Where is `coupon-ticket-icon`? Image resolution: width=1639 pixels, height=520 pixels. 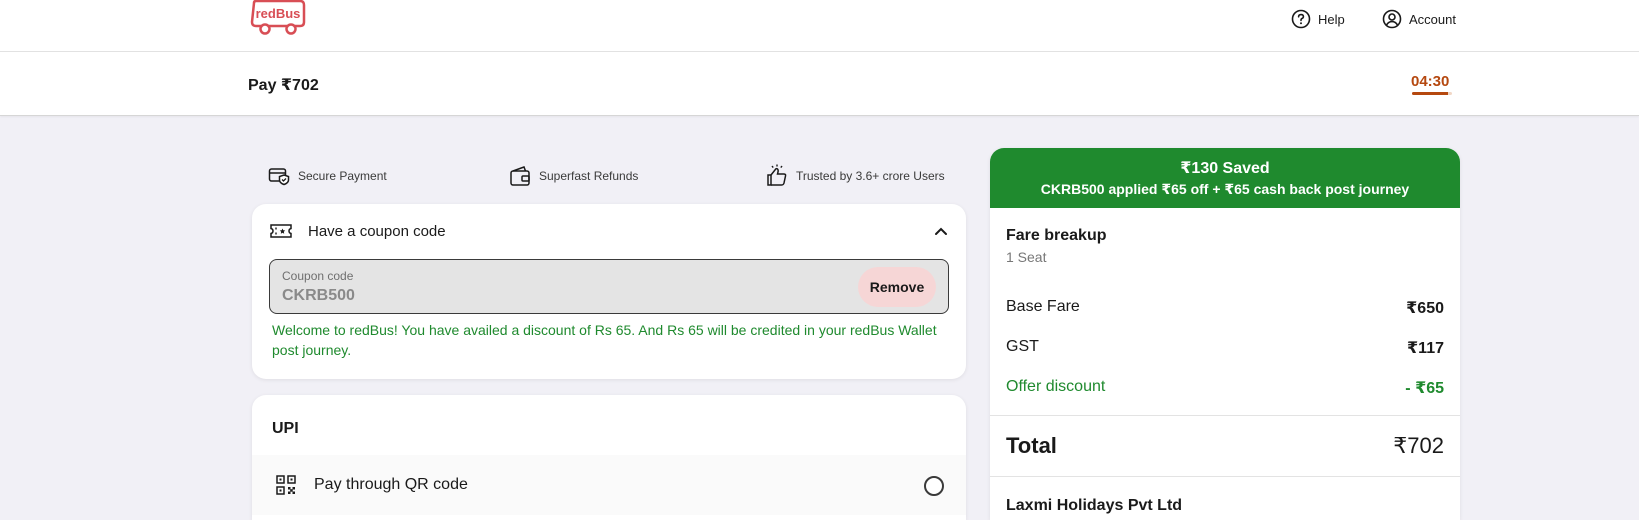 coupon-ticket-icon is located at coordinates (281, 231).